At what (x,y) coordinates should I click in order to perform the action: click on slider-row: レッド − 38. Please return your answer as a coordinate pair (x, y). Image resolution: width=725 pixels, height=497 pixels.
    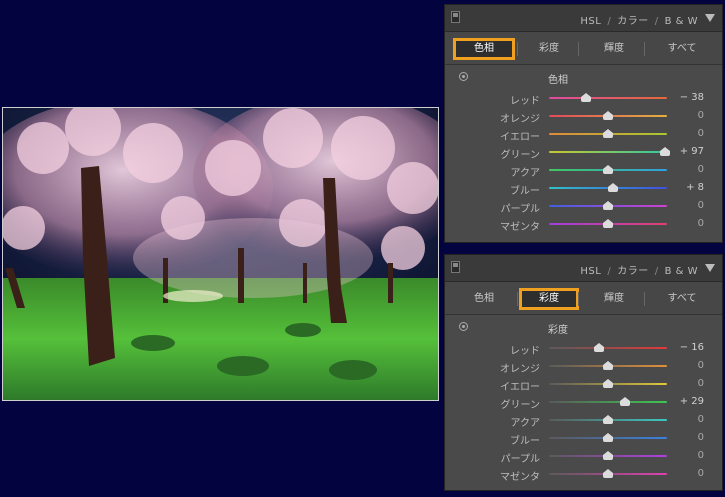
    Looking at the image, I should click on (583, 98).